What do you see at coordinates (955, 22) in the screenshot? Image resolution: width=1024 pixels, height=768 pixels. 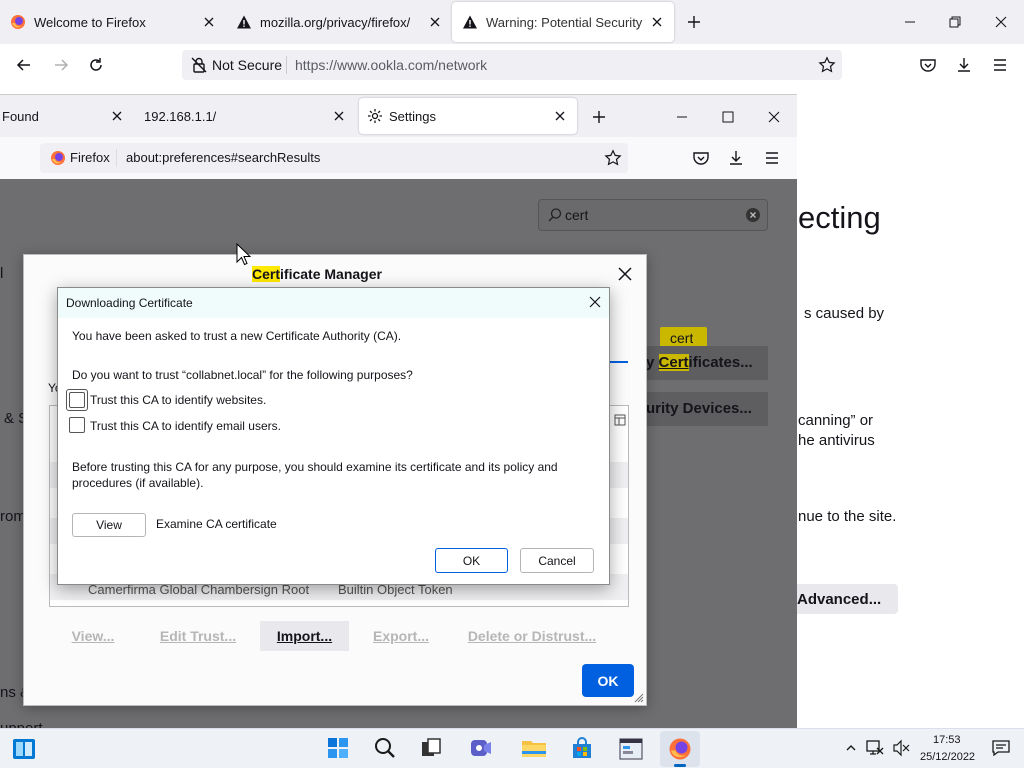 I see `restore-icon` at bounding box center [955, 22].